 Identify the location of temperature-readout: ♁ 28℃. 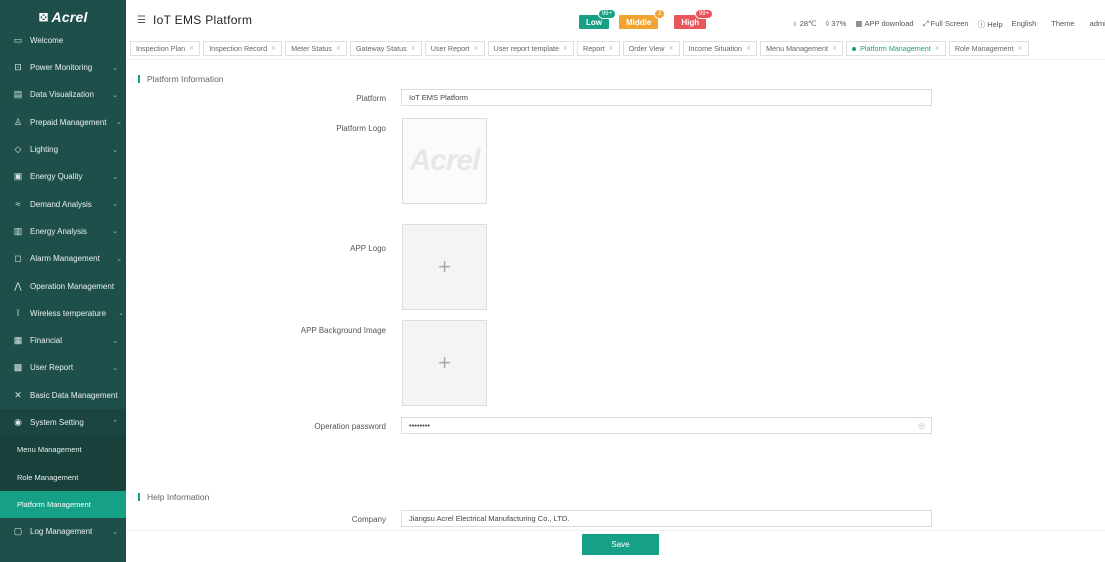
(804, 24).